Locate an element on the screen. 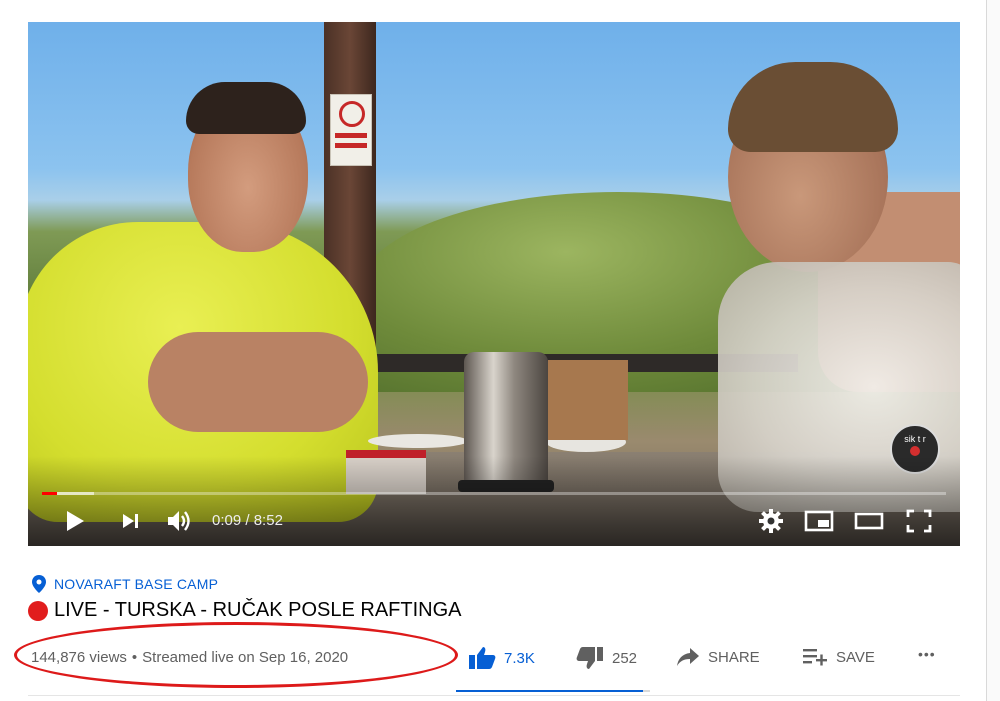  woman-hair is located at coordinates (813, 107).